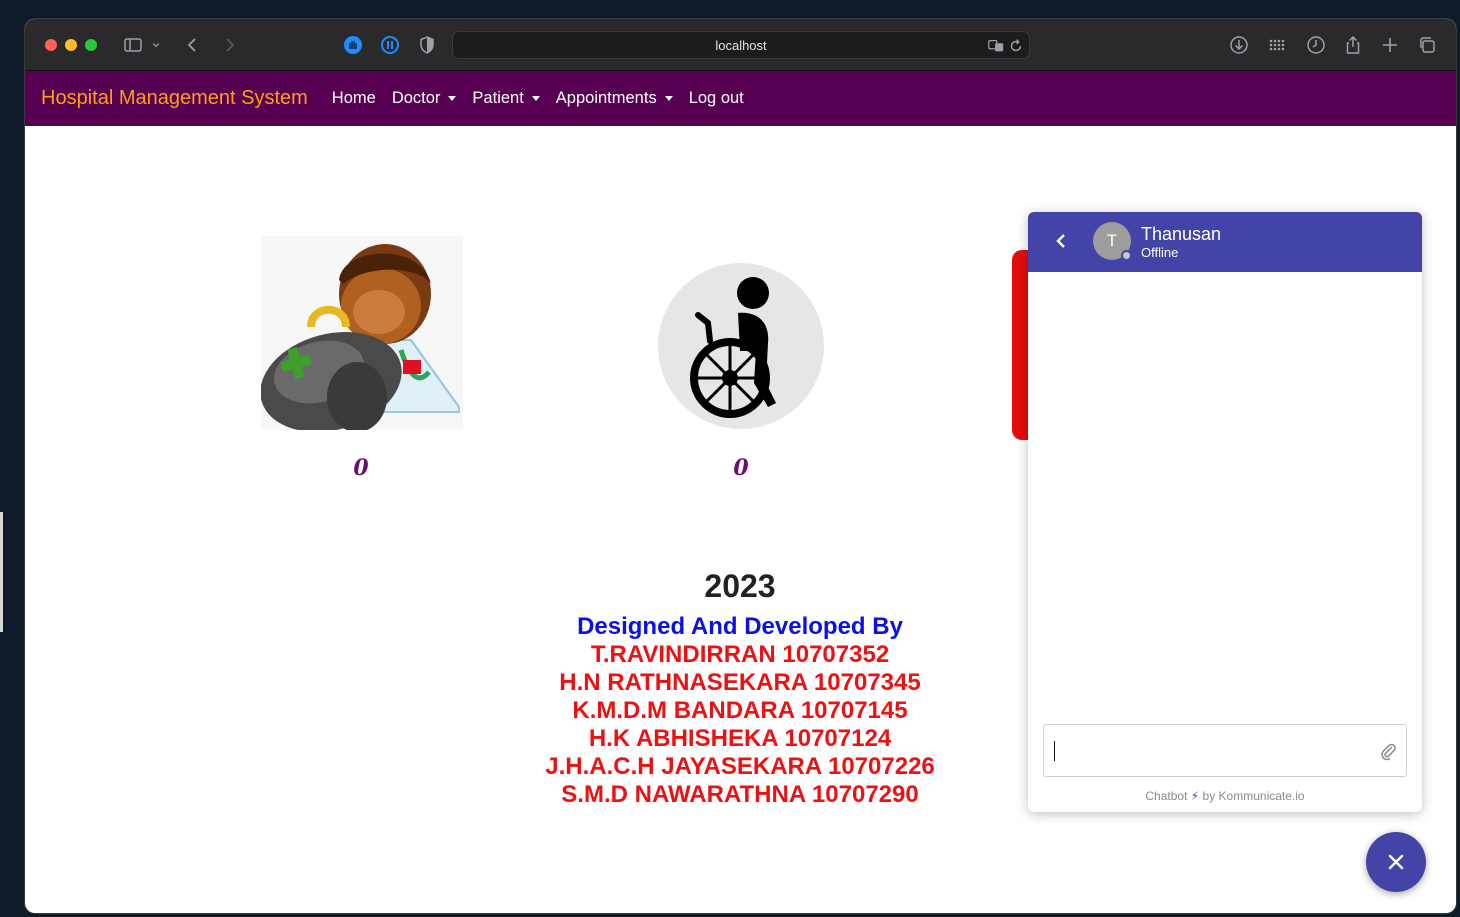 This screenshot has height=917, width=1460. What do you see at coordinates (1427, 45) in the screenshot?
I see `tab-overview-icon` at bounding box center [1427, 45].